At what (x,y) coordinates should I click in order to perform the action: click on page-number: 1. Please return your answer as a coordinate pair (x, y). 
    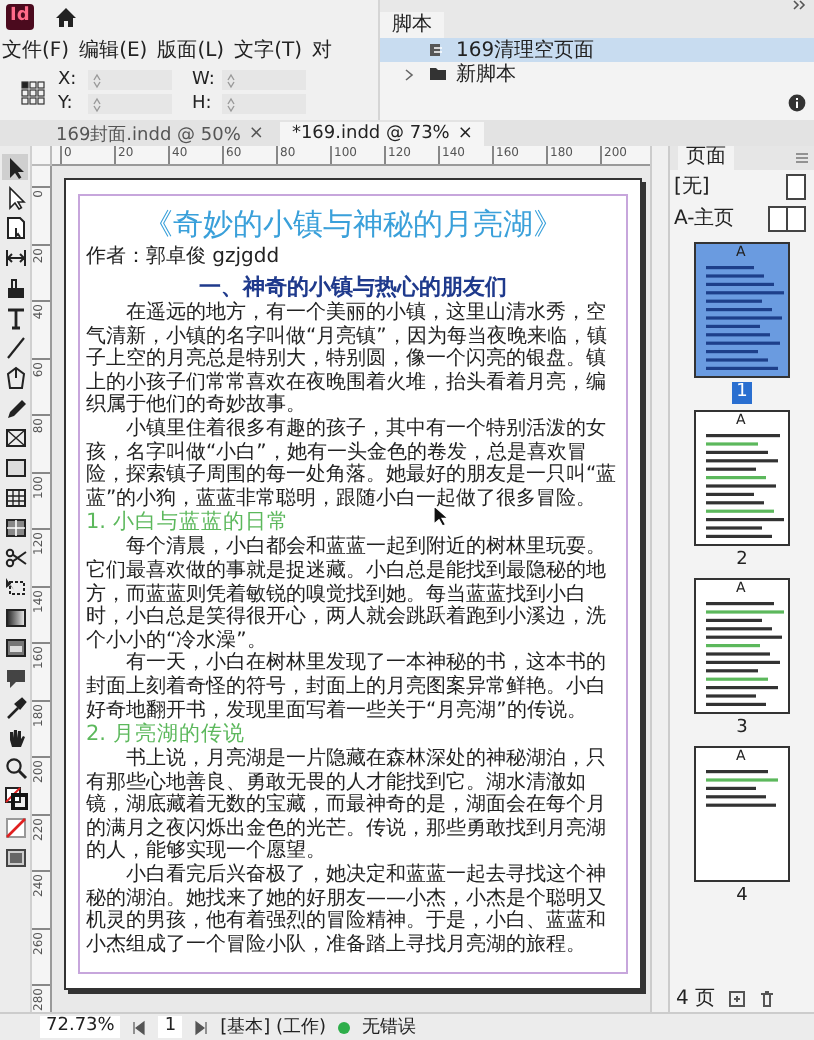
    Looking at the image, I should click on (742, 393).